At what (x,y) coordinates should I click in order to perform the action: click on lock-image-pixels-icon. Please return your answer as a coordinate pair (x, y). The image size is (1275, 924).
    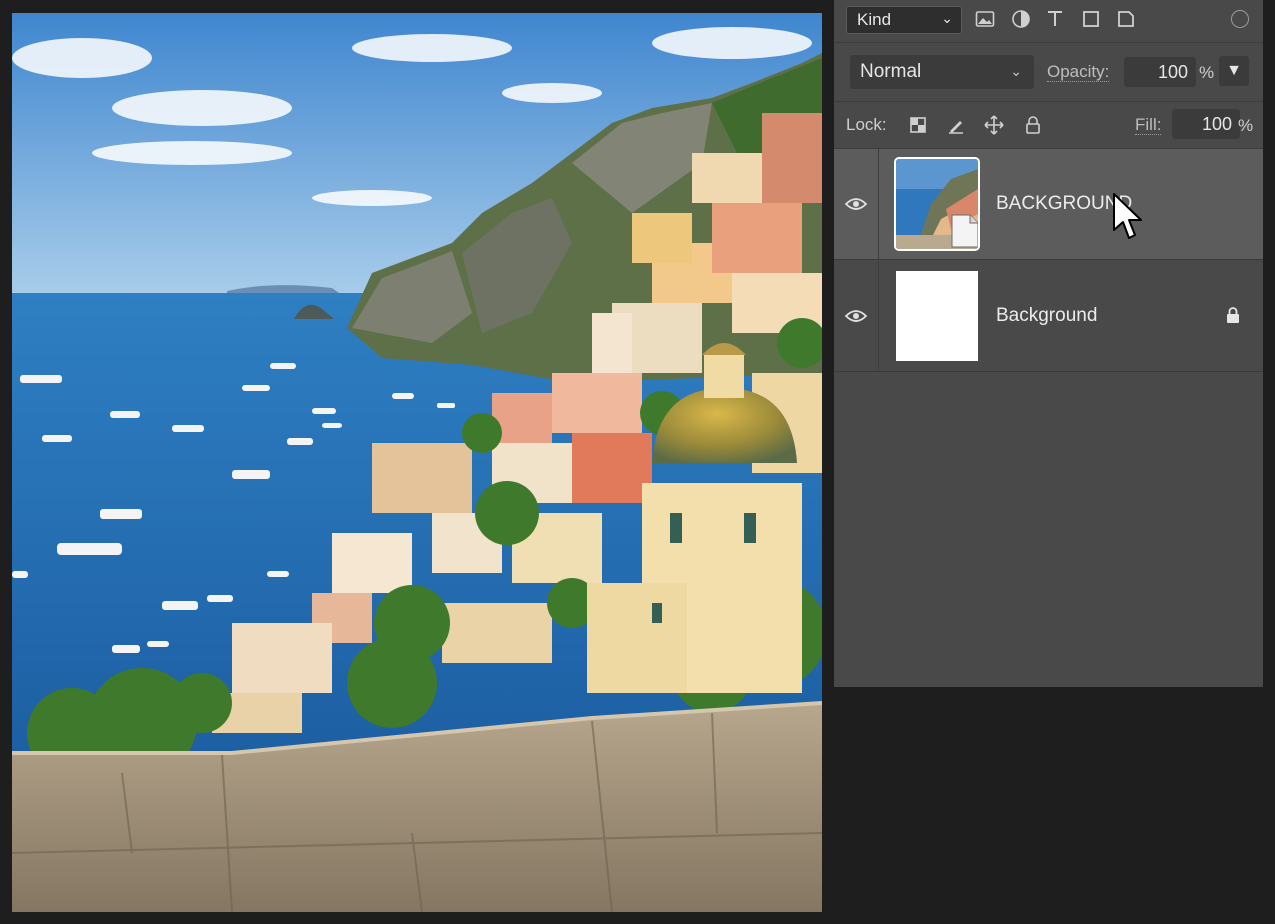
    Looking at the image, I should click on (956, 125).